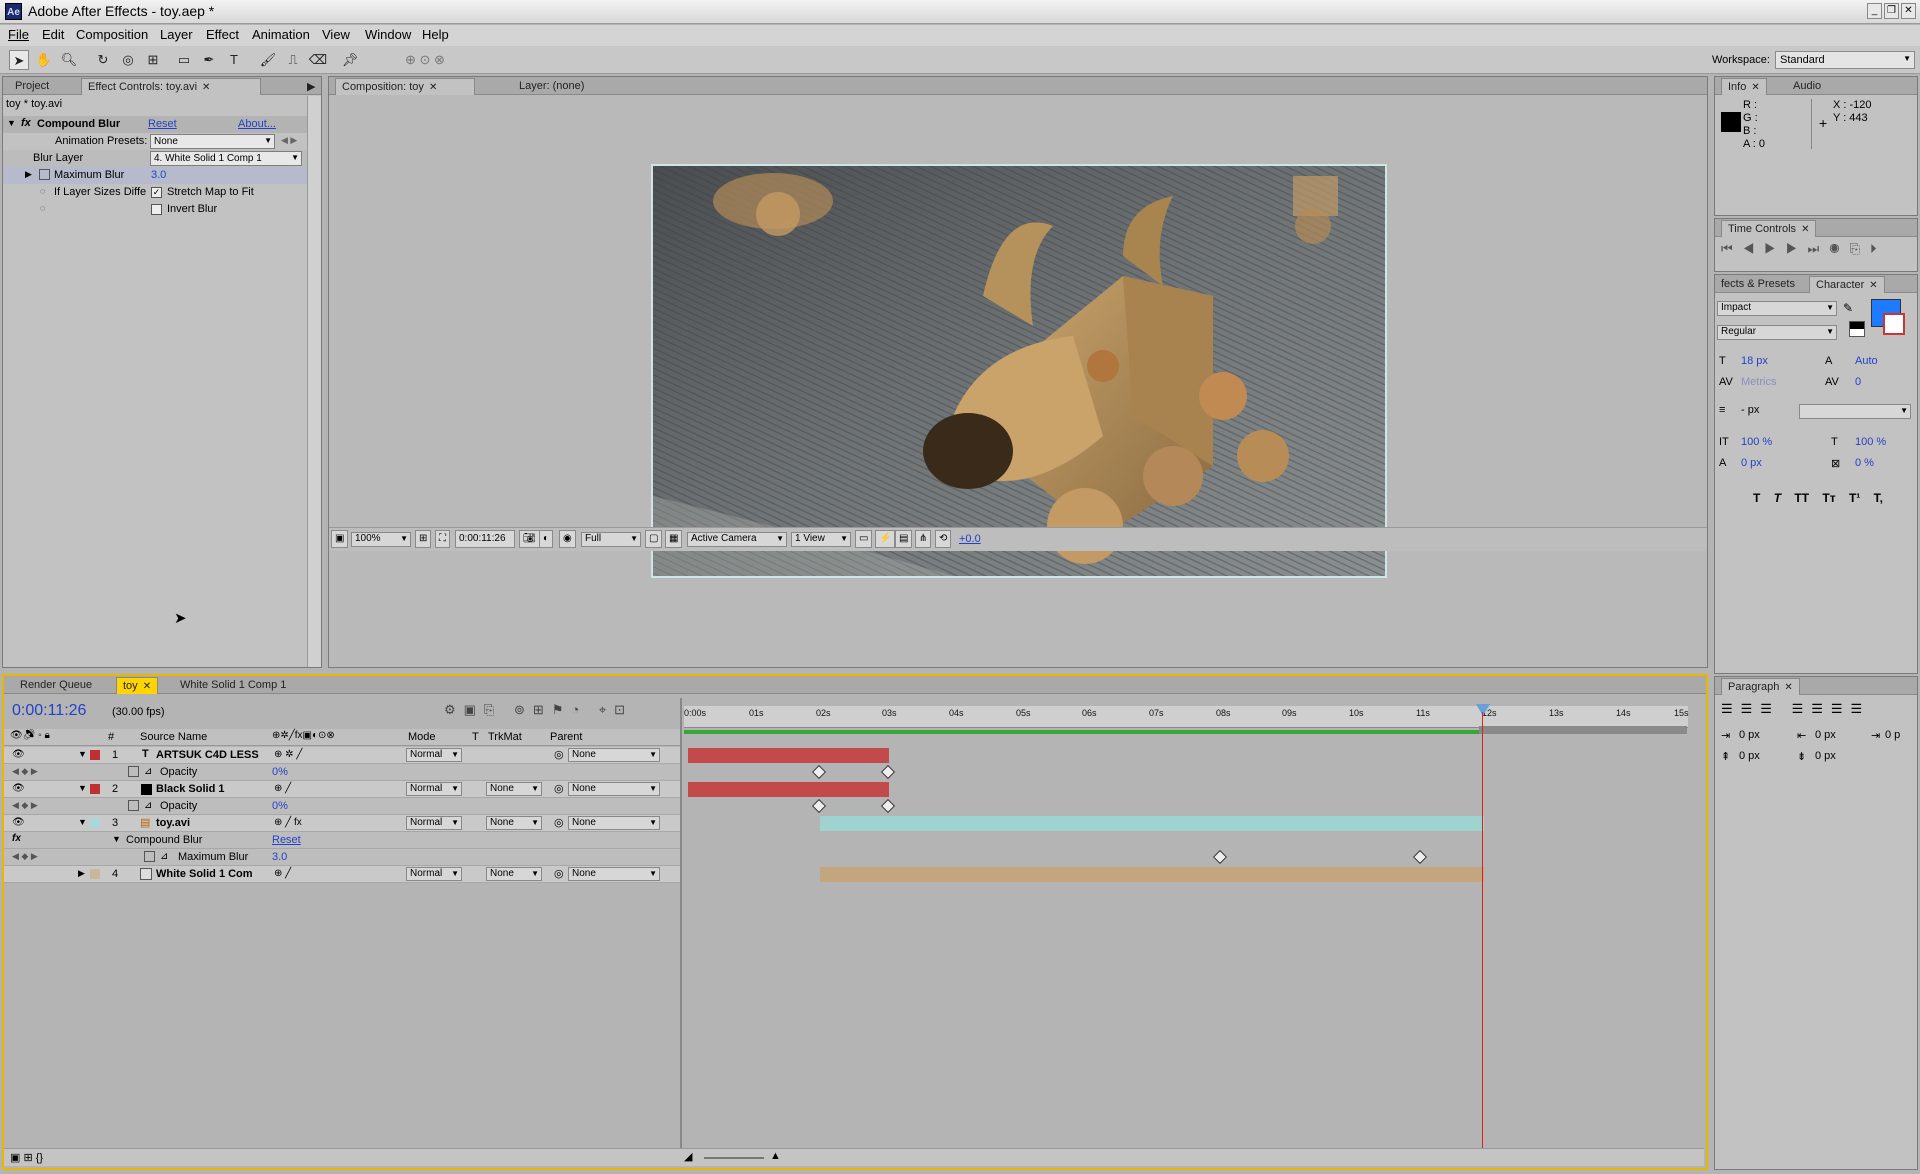 This screenshot has height=1174, width=1920. Describe the element at coordinates (158, 175) in the screenshot. I see `max-blur-value: 3.0` at that location.